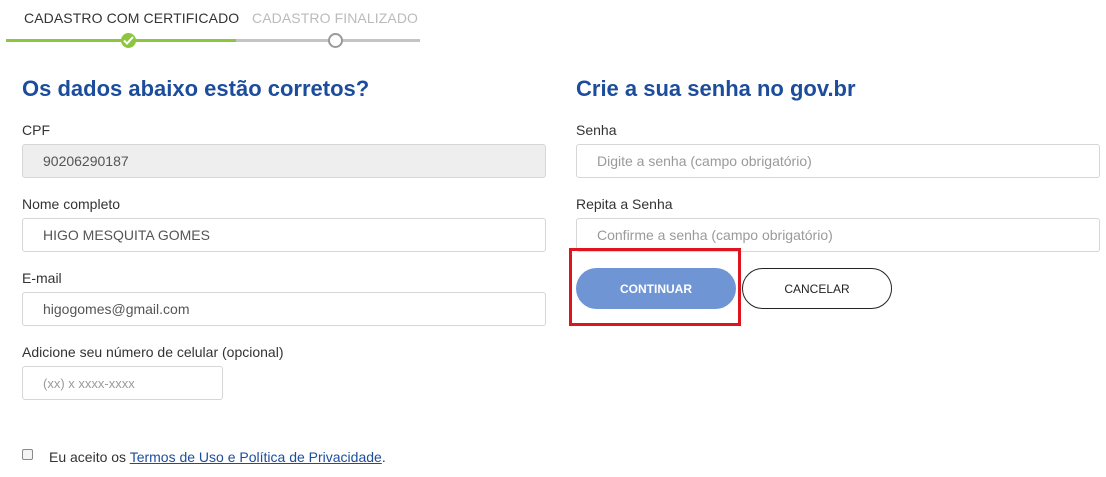 The height and width of the screenshot is (477, 1106). Describe the element at coordinates (36, 130) in the screenshot. I see `cpf-label: CPF` at that location.